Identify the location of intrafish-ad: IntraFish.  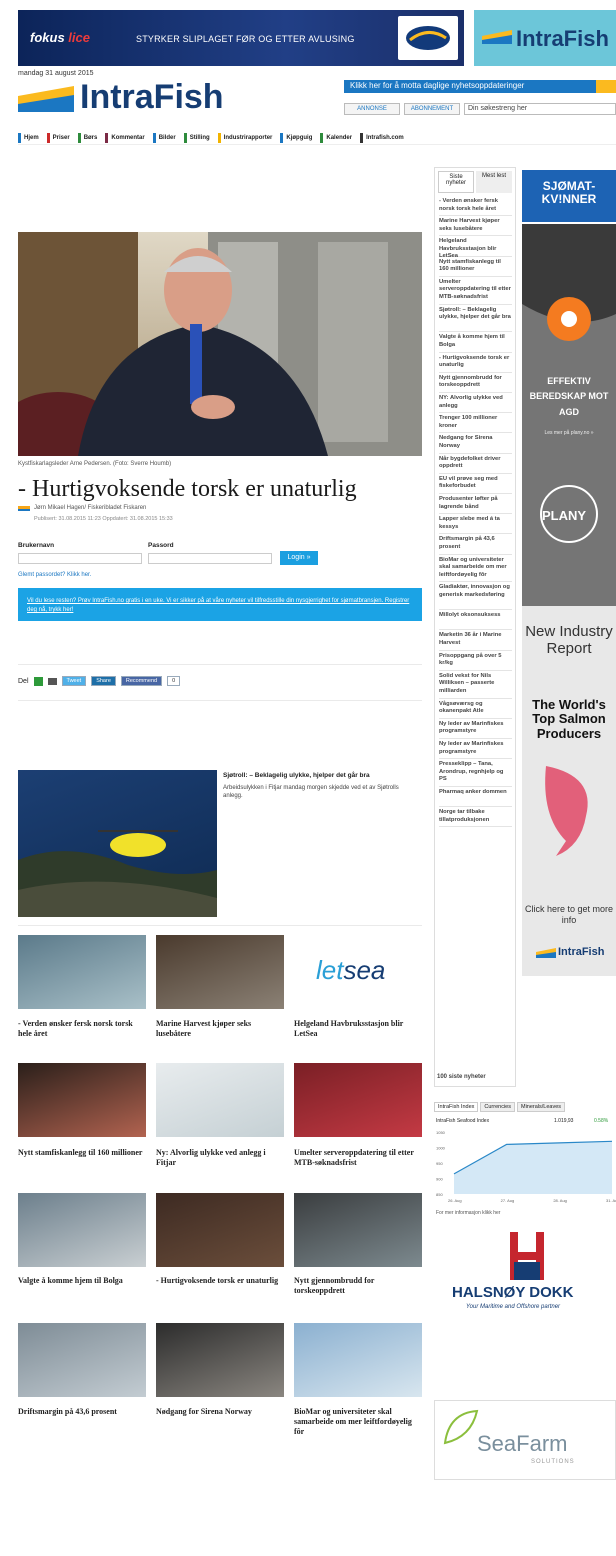
(545, 38).